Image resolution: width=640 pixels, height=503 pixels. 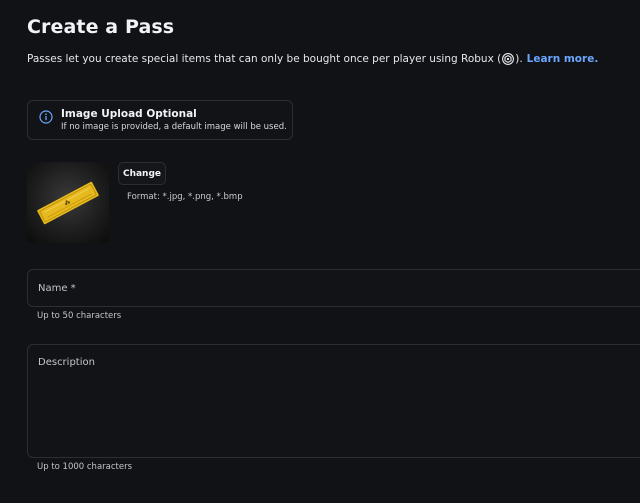 What do you see at coordinates (333, 288) in the screenshot?
I see `name-field: Name *` at bounding box center [333, 288].